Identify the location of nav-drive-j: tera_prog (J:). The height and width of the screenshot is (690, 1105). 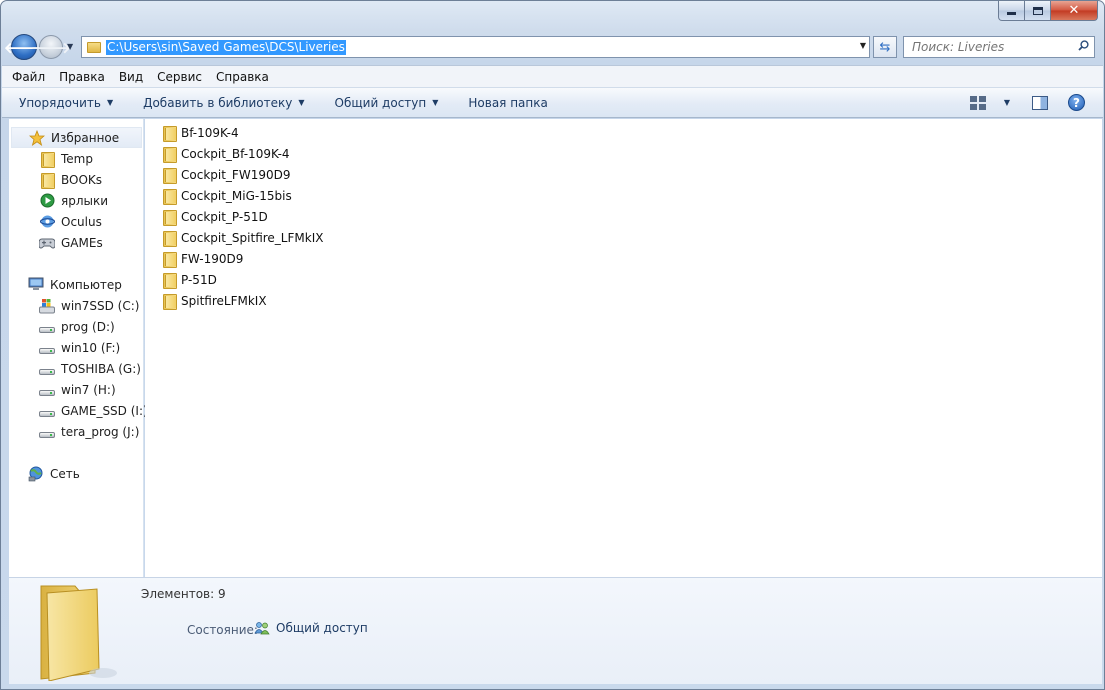
(89, 431).